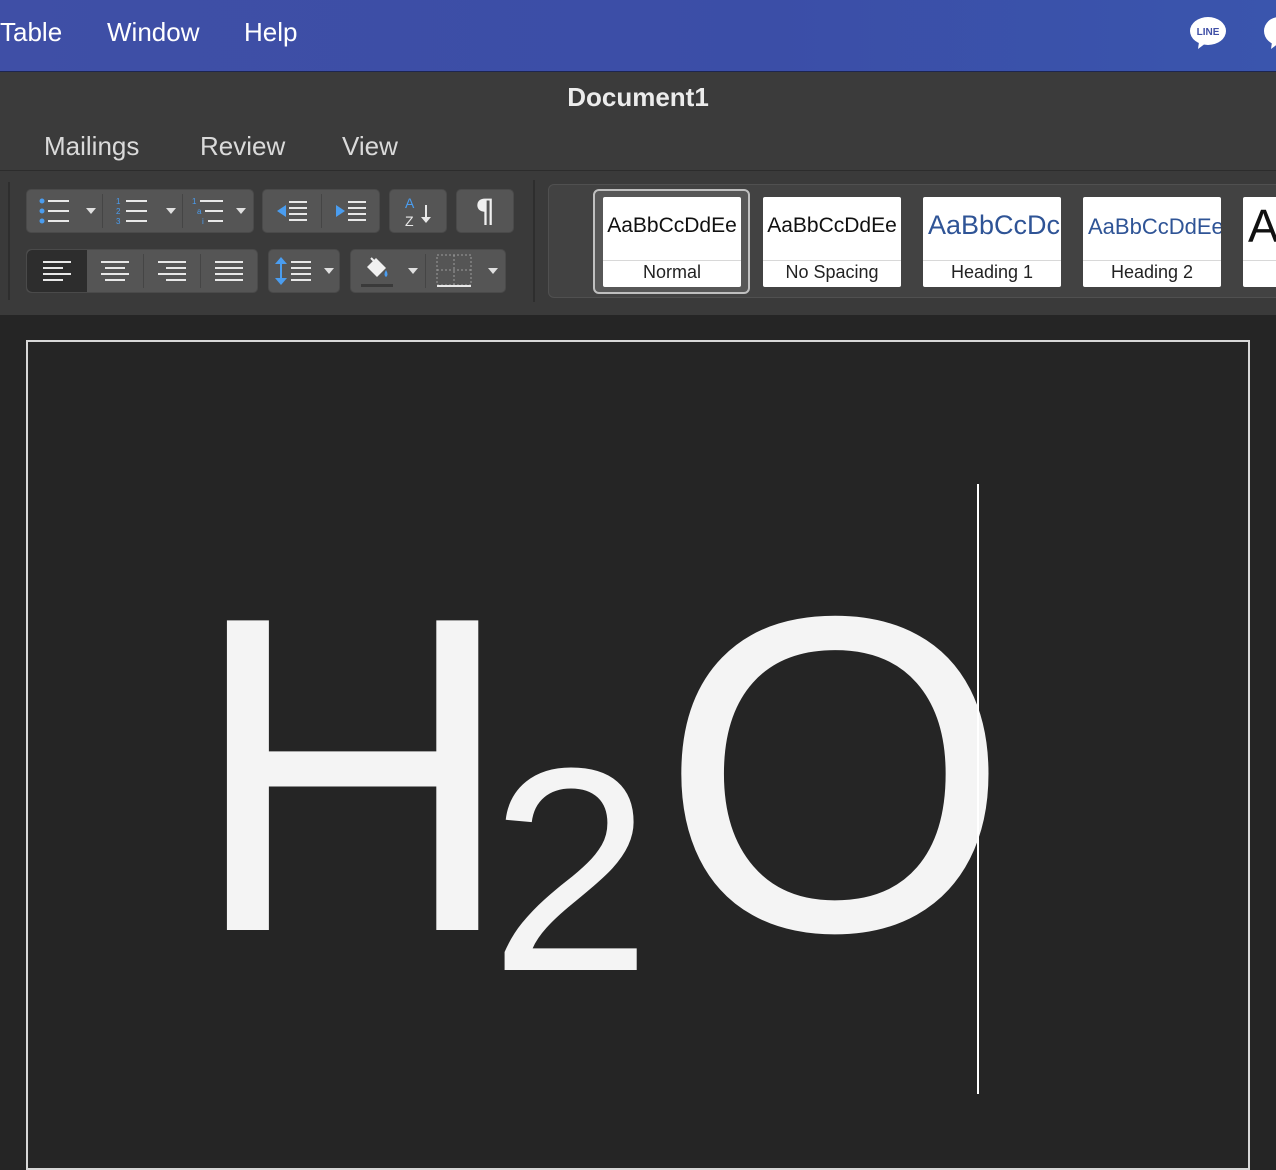 Image resolution: width=1276 pixels, height=1170 pixels. I want to click on menu-help: Help, so click(270, 32).